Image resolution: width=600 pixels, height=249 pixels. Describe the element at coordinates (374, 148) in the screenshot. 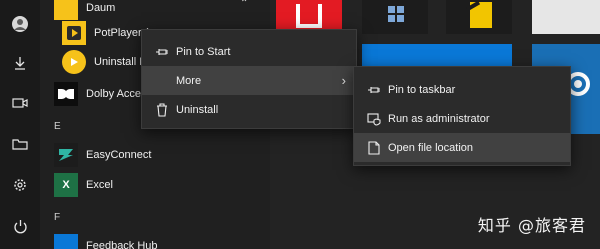

I see `file-icon` at that location.